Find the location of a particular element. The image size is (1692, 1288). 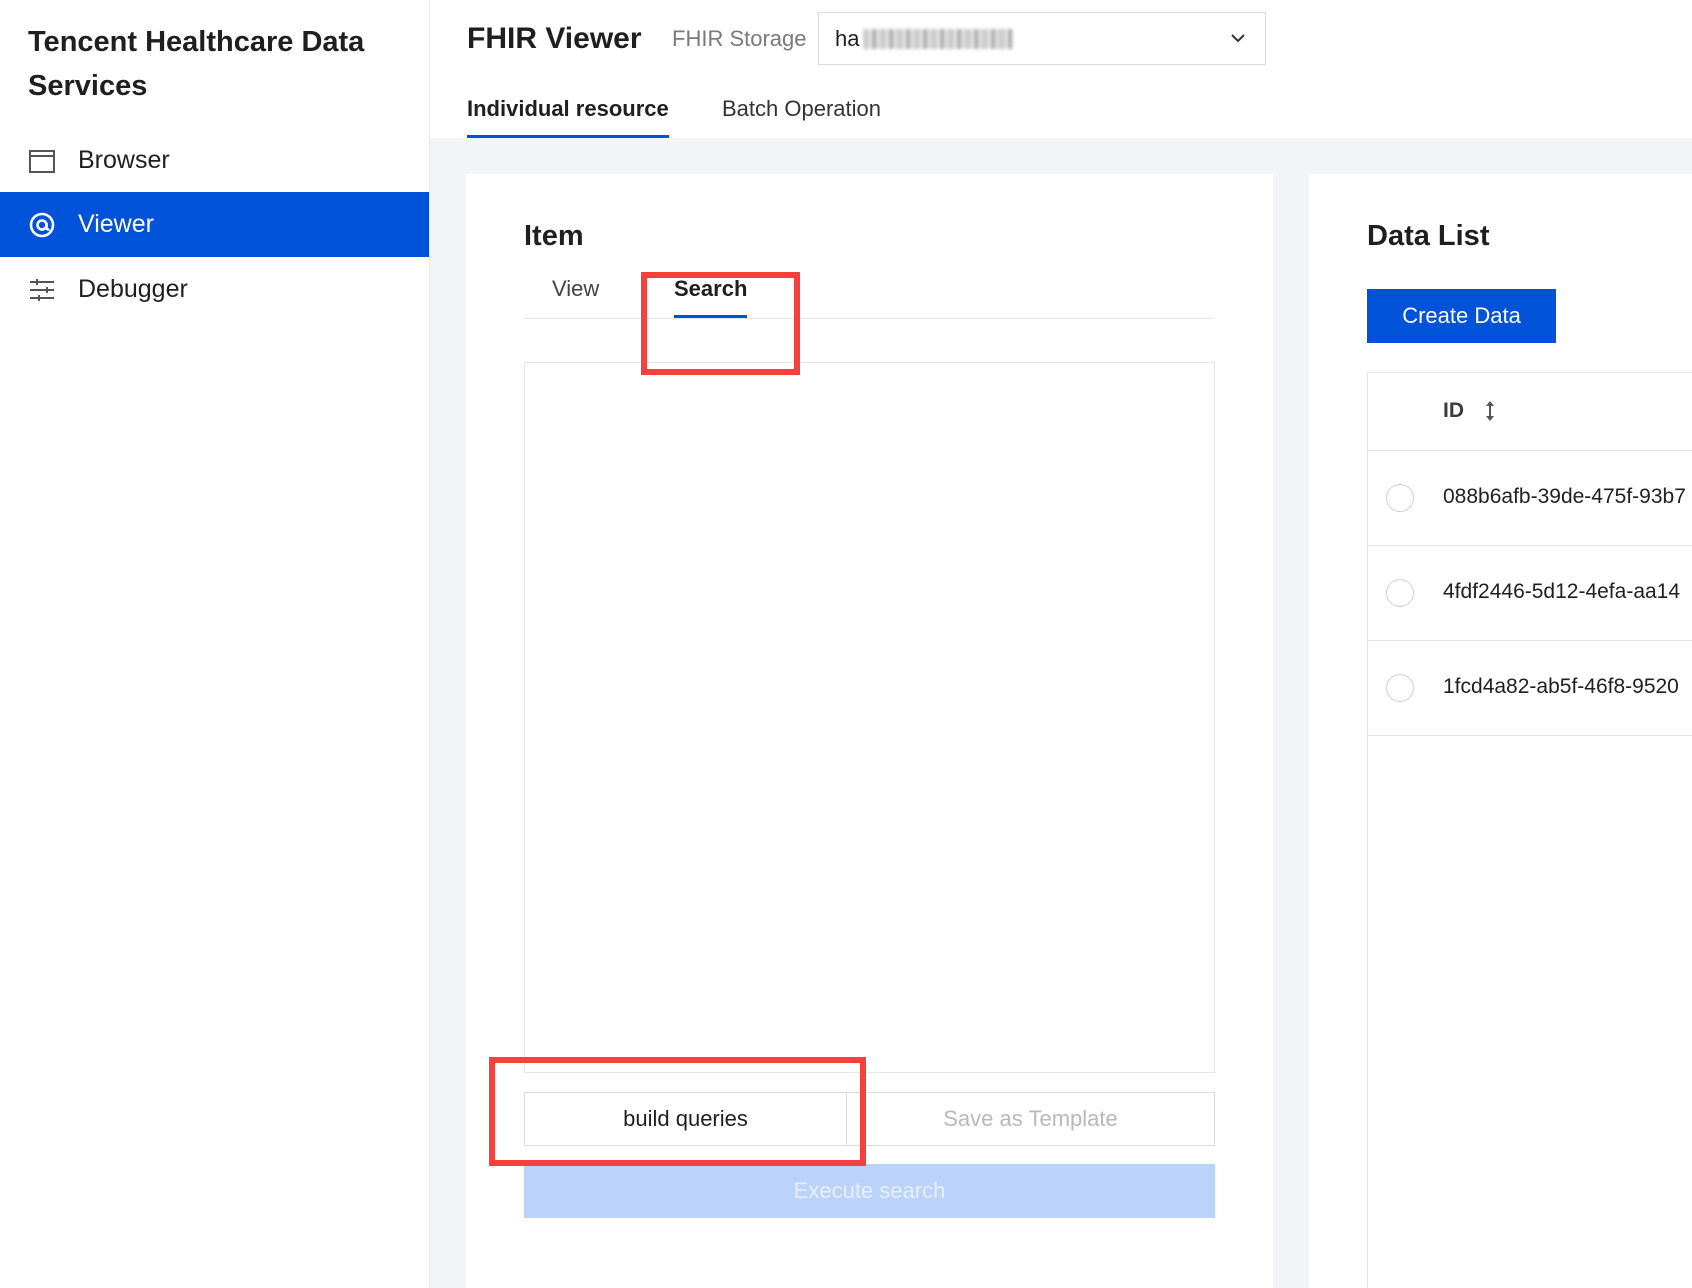

storage-select: ha is located at coordinates (1042, 38).